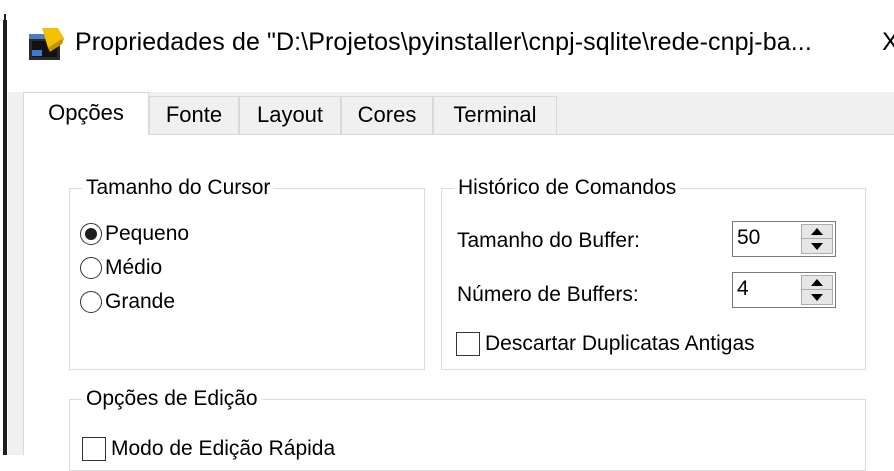 The height and width of the screenshot is (471, 894). Describe the element at coordinates (548, 294) in the screenshot. I see `buffer-count-label: Número de Buffers:` at that location.